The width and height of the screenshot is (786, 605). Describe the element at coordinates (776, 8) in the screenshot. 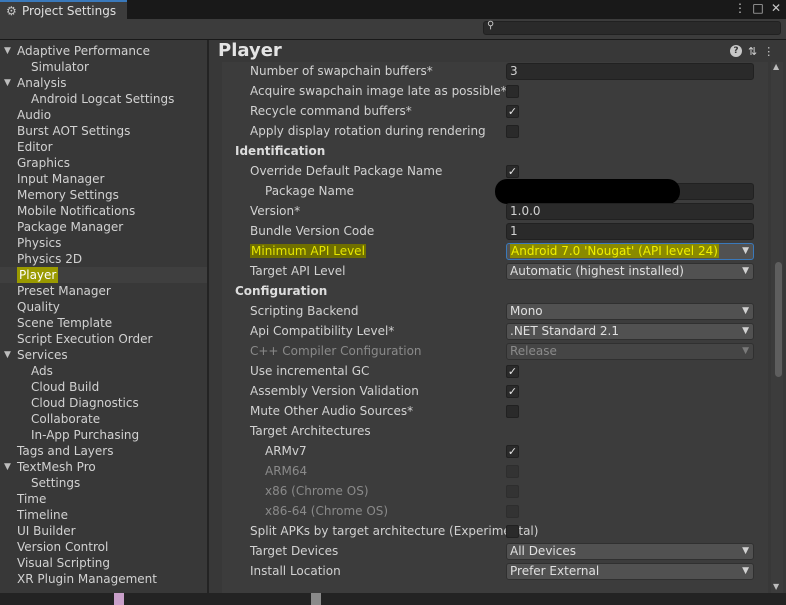

I see `close-icon: ✕` at that location.